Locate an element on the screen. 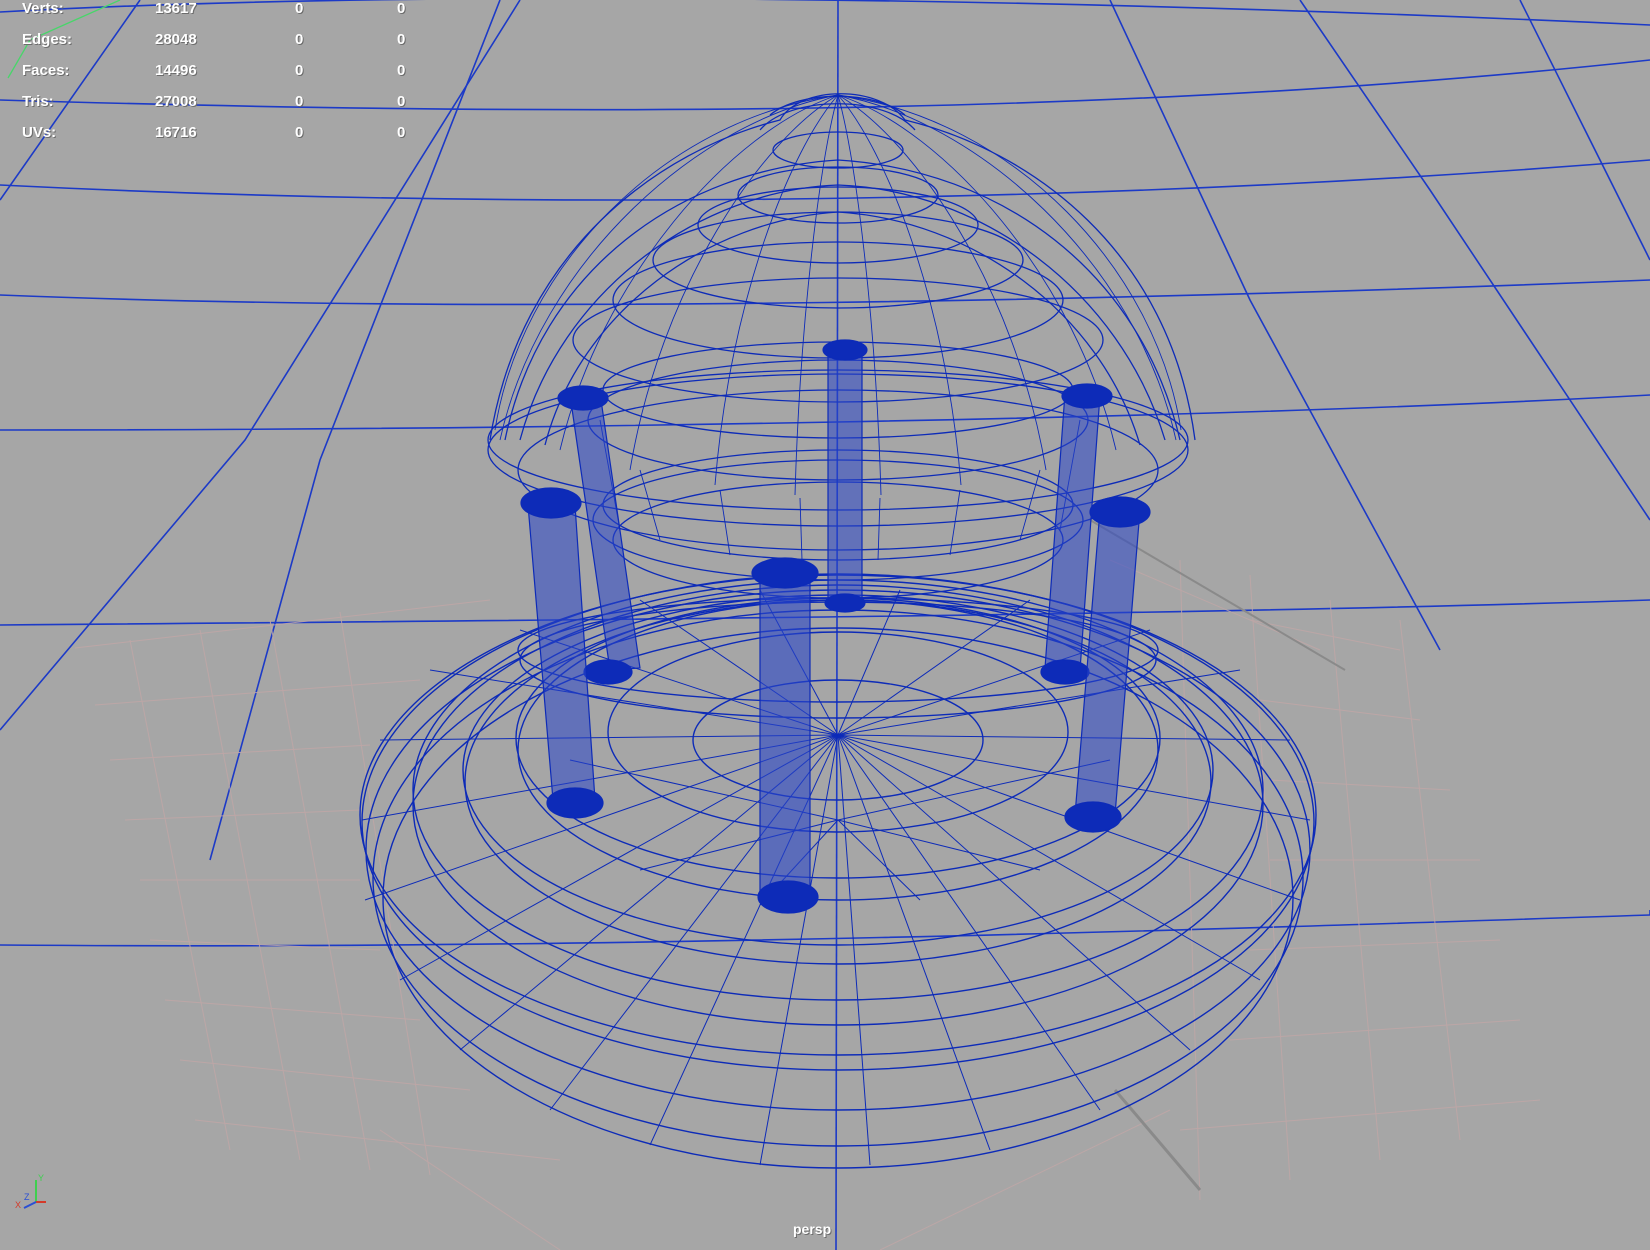 This screenshot has height=1250, width=1650. hud-label: Verts: is located at coordinates (43, 8).